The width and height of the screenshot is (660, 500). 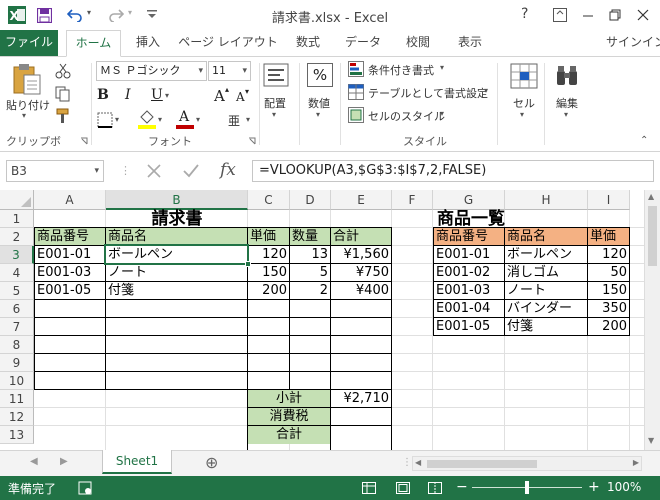 I want to click on cells-button: セル, so click(x=524, y=103).